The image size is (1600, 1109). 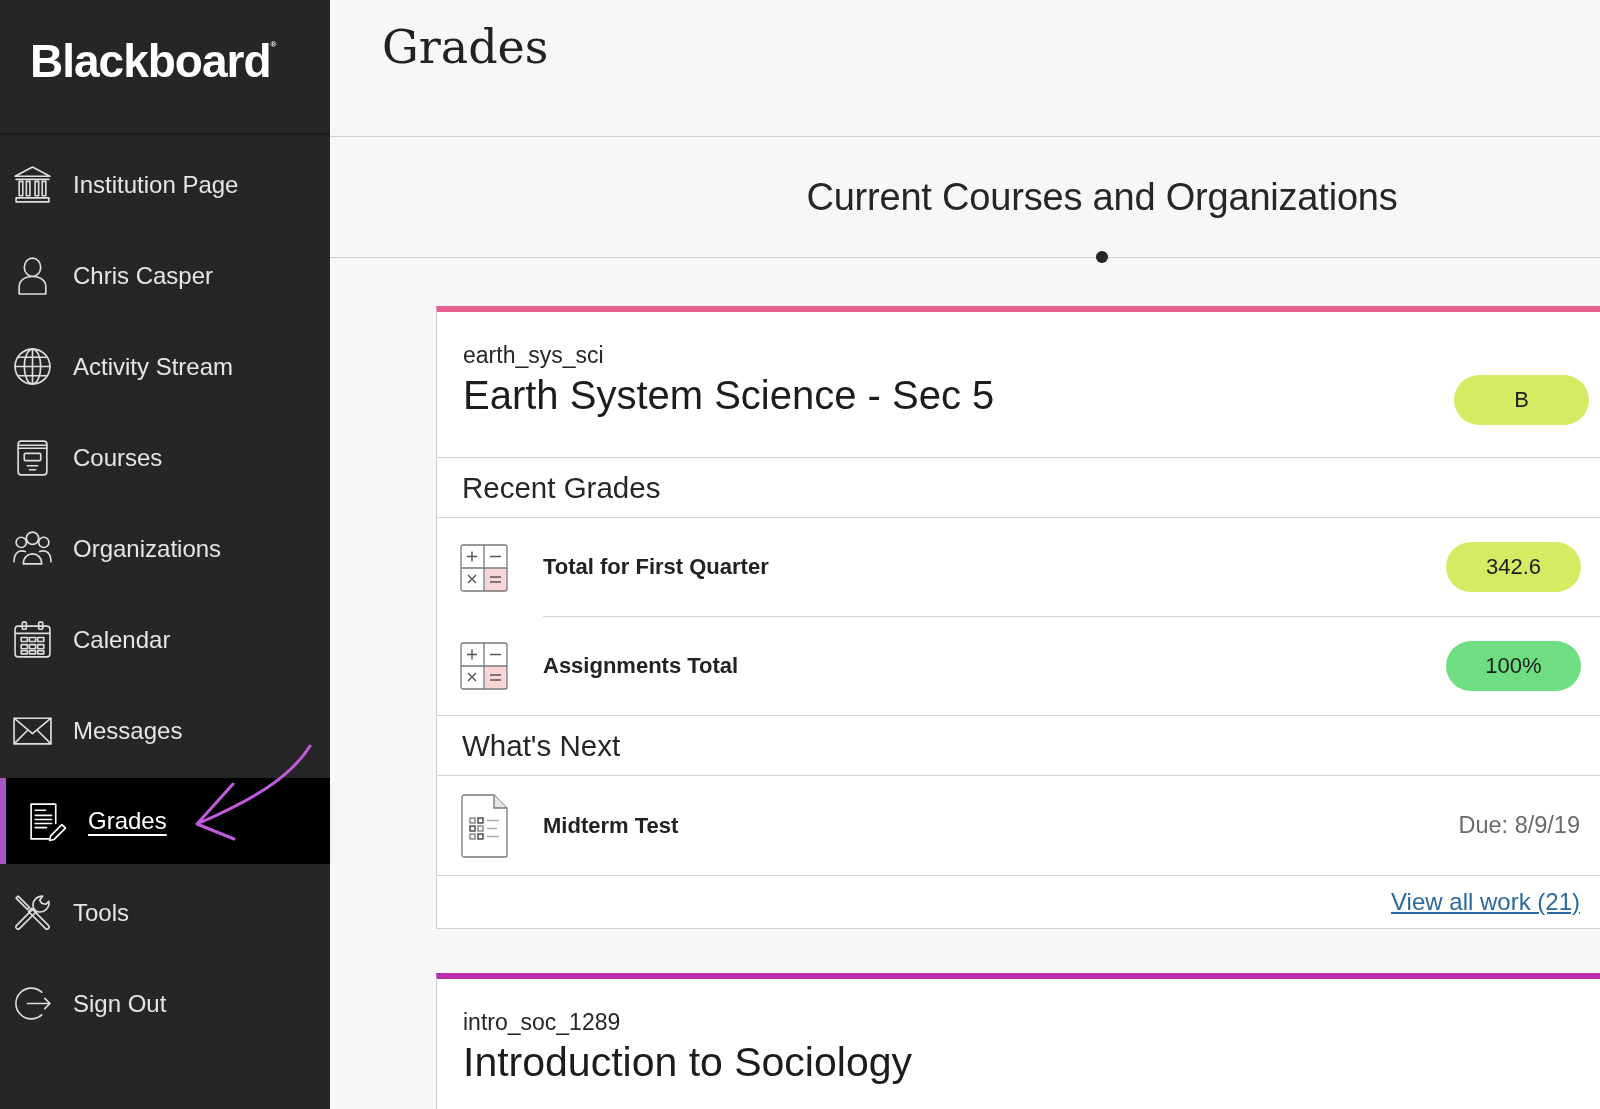 I want to click on view-all-link: View all work (21), so click(x=1485, y=902).